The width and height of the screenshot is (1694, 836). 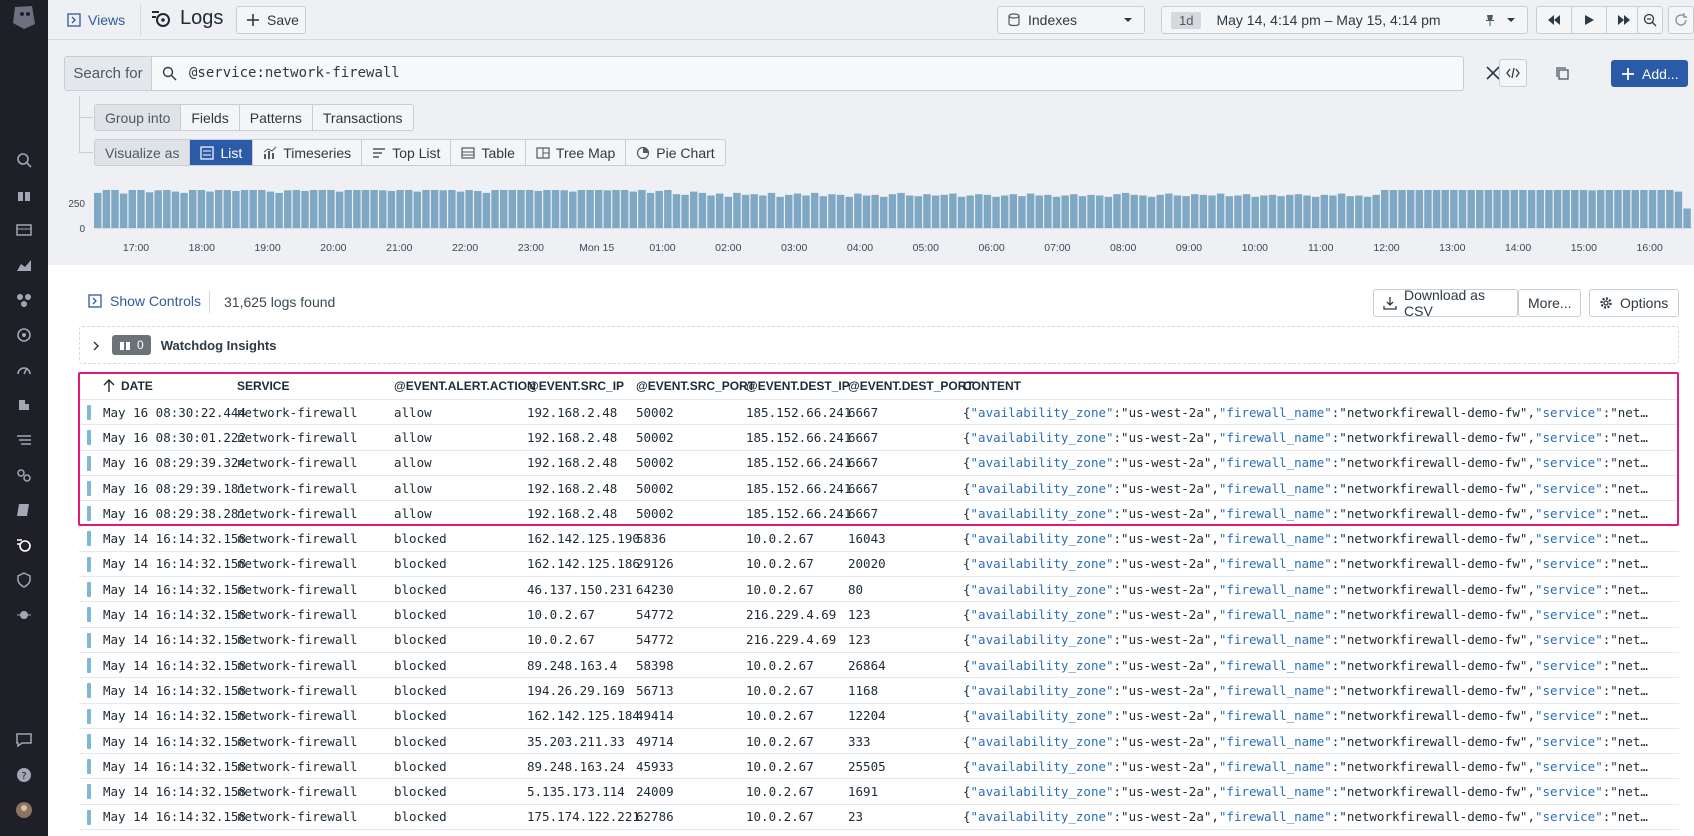 What do you see at coordinates (24, 300) in the screenshot?
I see `integrations-nav-icon` at bounding box center [24, 300].